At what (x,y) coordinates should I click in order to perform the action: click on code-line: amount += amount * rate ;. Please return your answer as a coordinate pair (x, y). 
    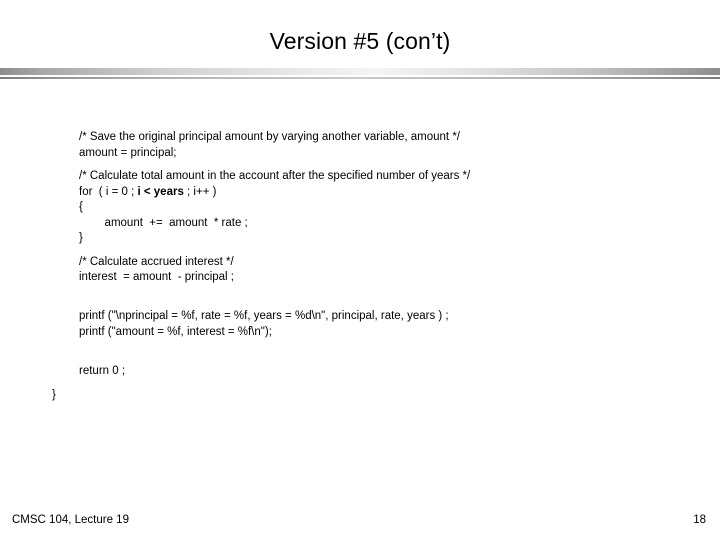
    Looking at the image, I should click on (163, 222).